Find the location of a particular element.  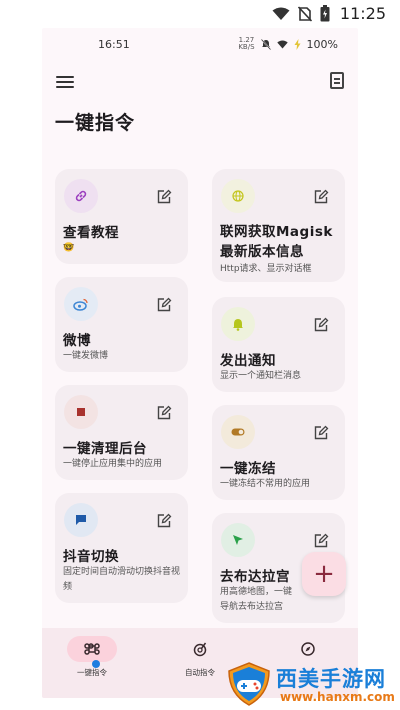

card-description: 显示一个通知栏消息 is located at coordinates (261, 376).